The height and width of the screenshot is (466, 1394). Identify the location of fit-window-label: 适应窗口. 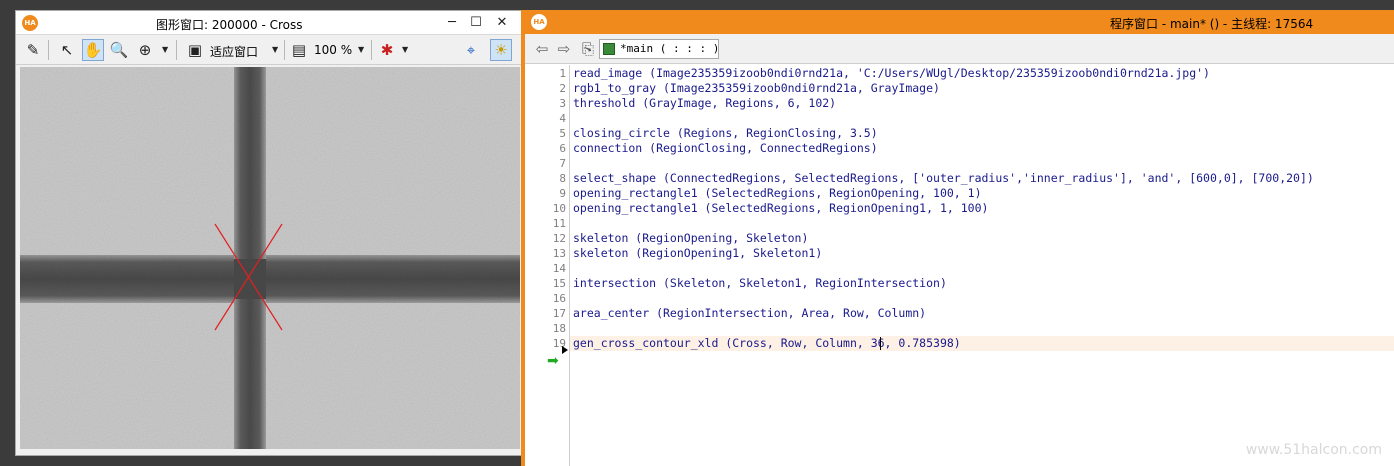
(234, 51).